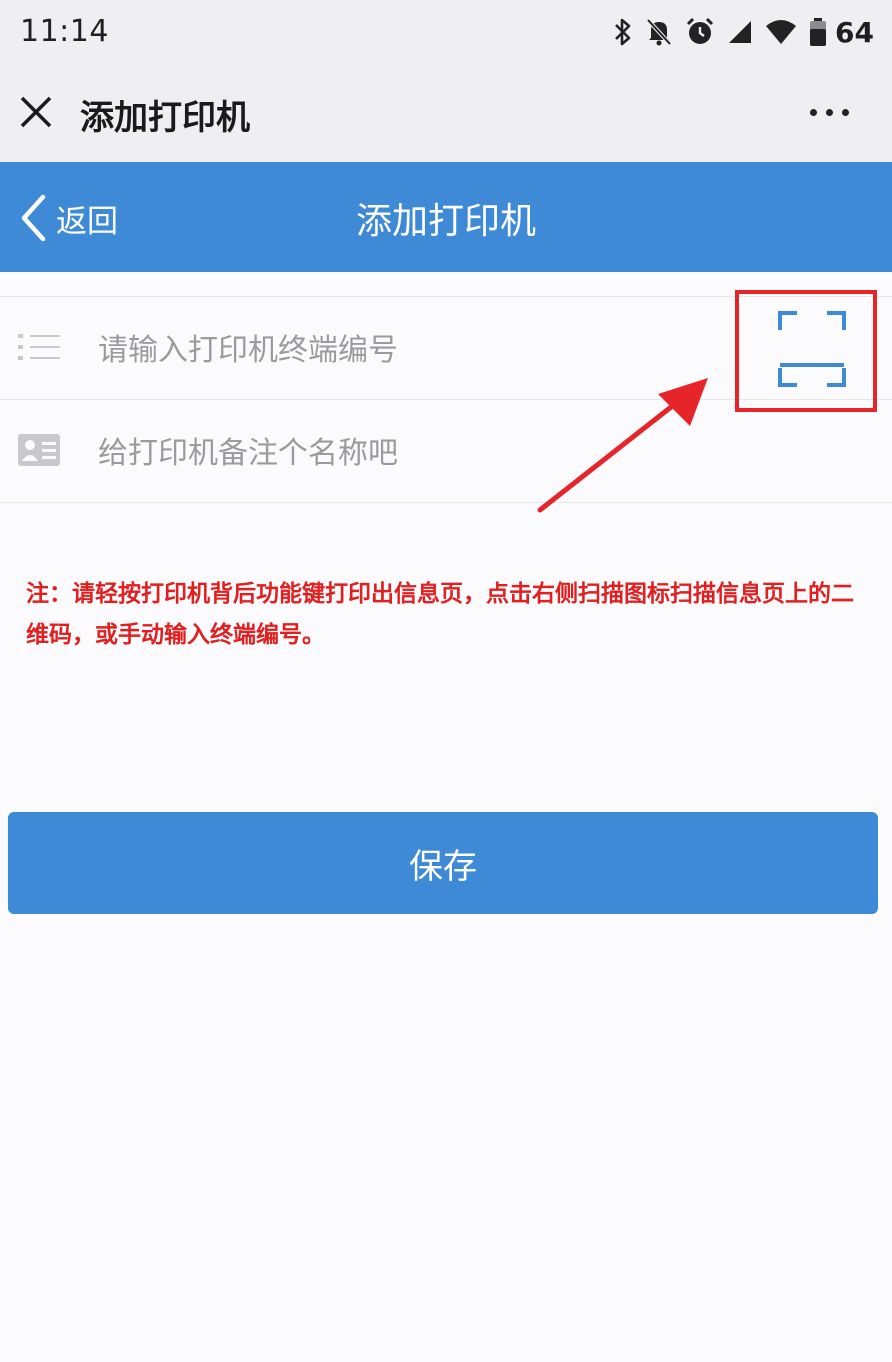 This screenshot has width=892, height=1362. I want to click on page-title: 添加打印机, so click(445, 221).